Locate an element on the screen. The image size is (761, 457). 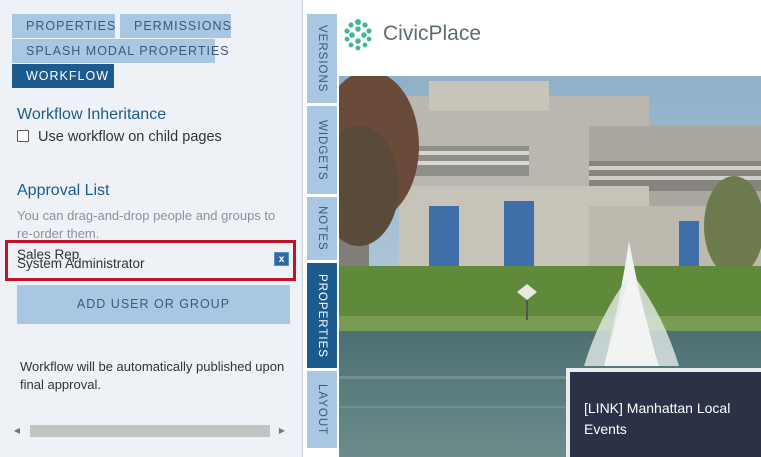
side-tab-widgets-label: WIDGETS is located at coordinates (322, 150).